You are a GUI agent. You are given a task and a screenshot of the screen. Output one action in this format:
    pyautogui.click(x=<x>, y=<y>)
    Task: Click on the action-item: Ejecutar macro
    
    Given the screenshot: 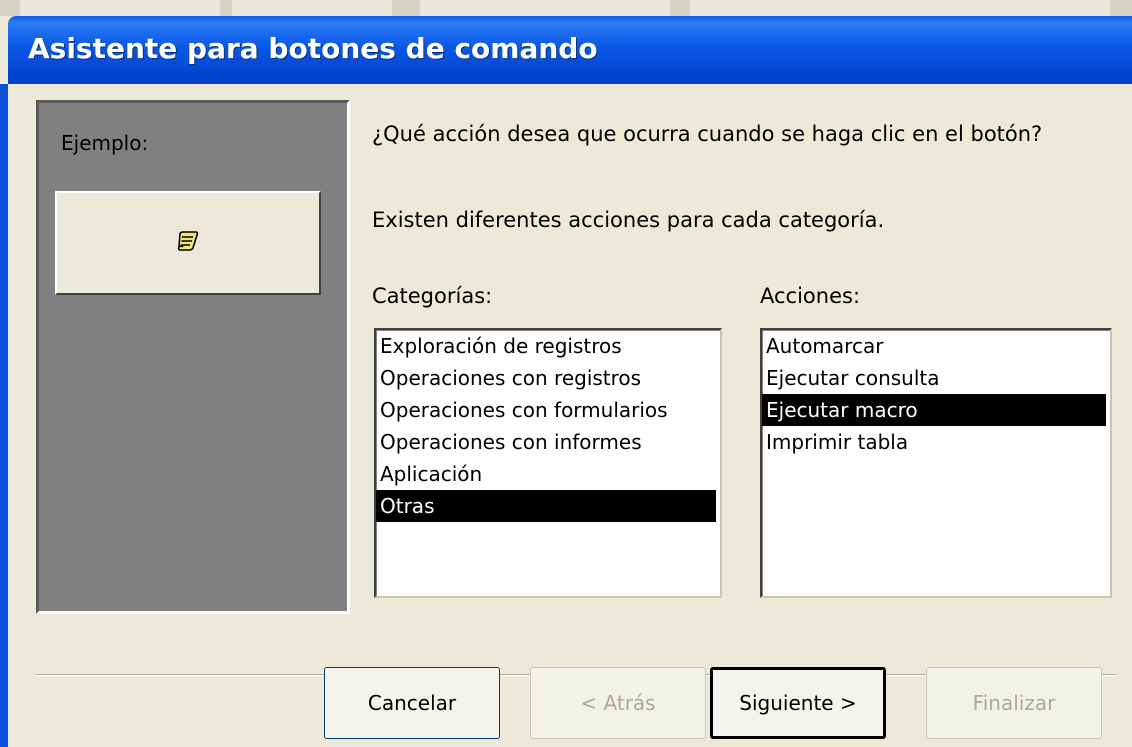 What is the action you would take?
    pyautogui.click(x=934, y=410)
    